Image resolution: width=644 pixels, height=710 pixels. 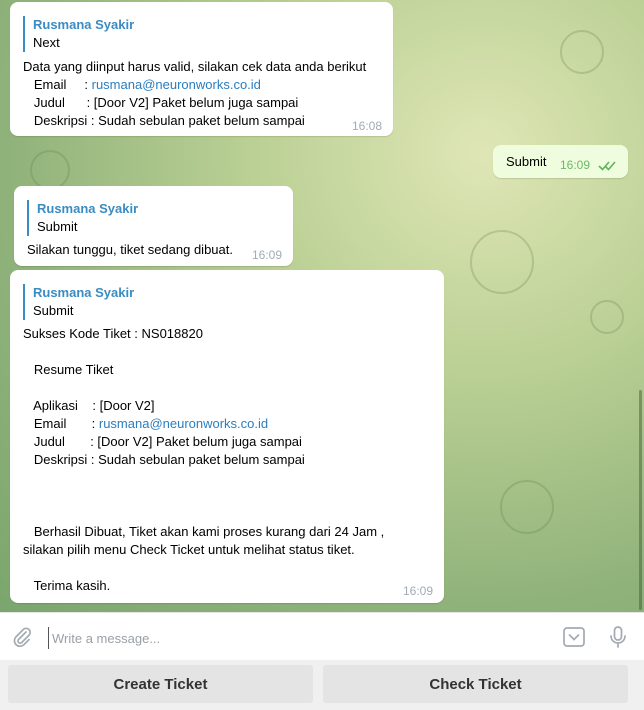 I want to click on chat-scrollbar, so click(x=640, y=500).